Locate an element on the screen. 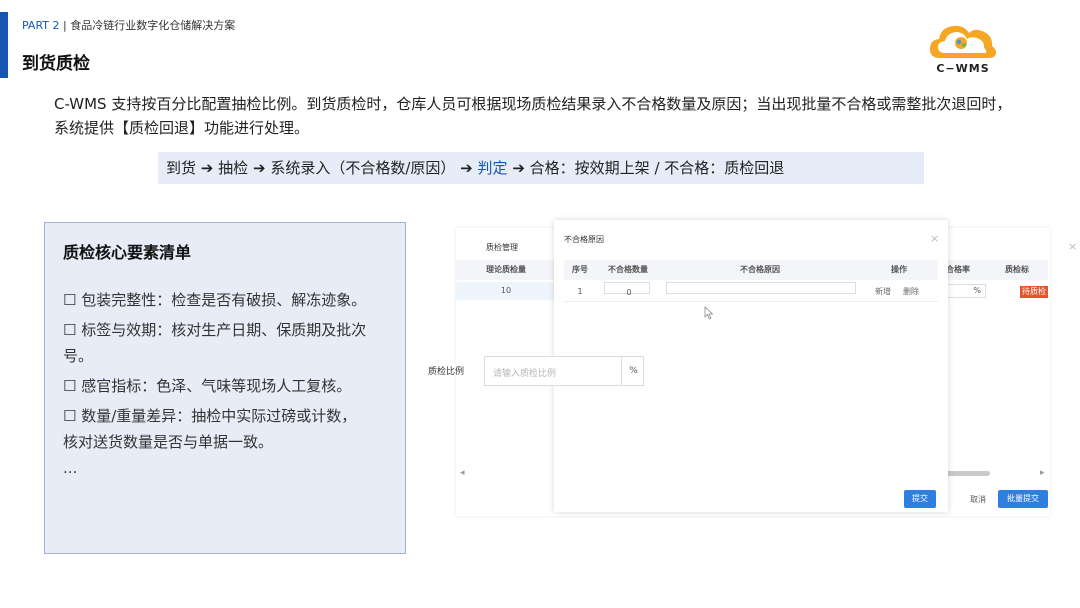 The height and width of the screenshot is (608, 1080). row-index: 1 is located at coordinates (580, 291).